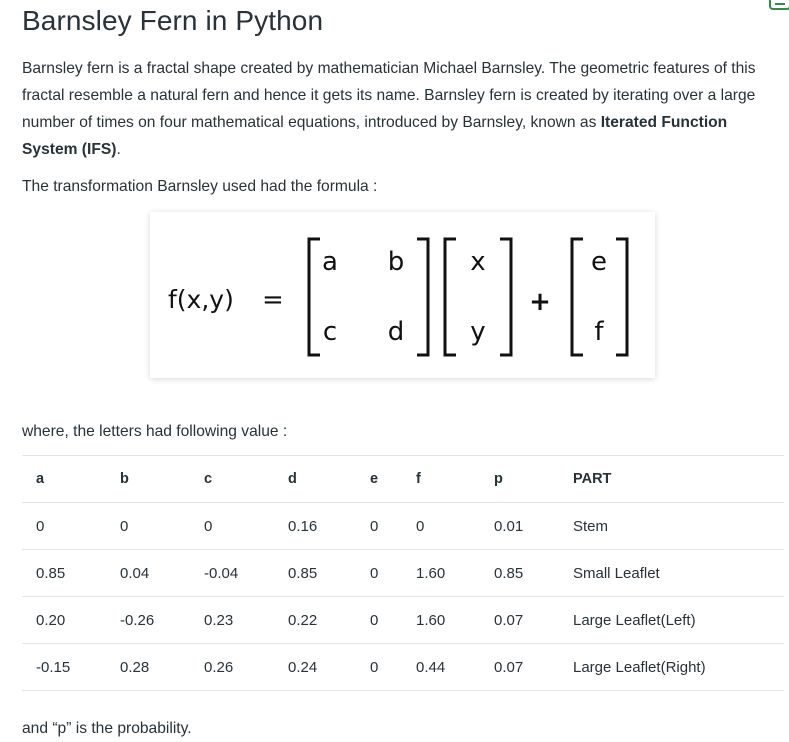 The height and width of the screenshot is (742, 789). What do you see at coordinates (477, 262) in the screenshot?
I see `vector-x: x` at bounding box center [477, 262].